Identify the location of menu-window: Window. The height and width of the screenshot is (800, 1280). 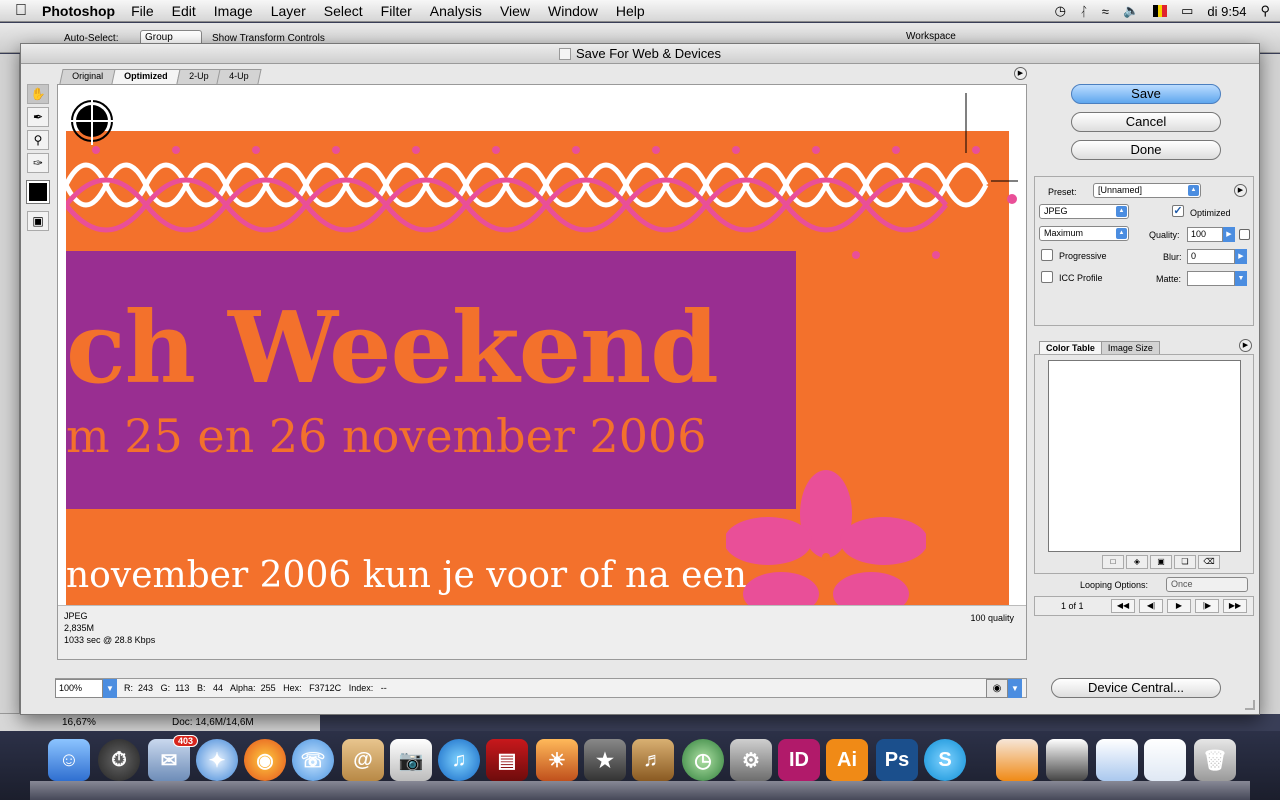
(573, 11).